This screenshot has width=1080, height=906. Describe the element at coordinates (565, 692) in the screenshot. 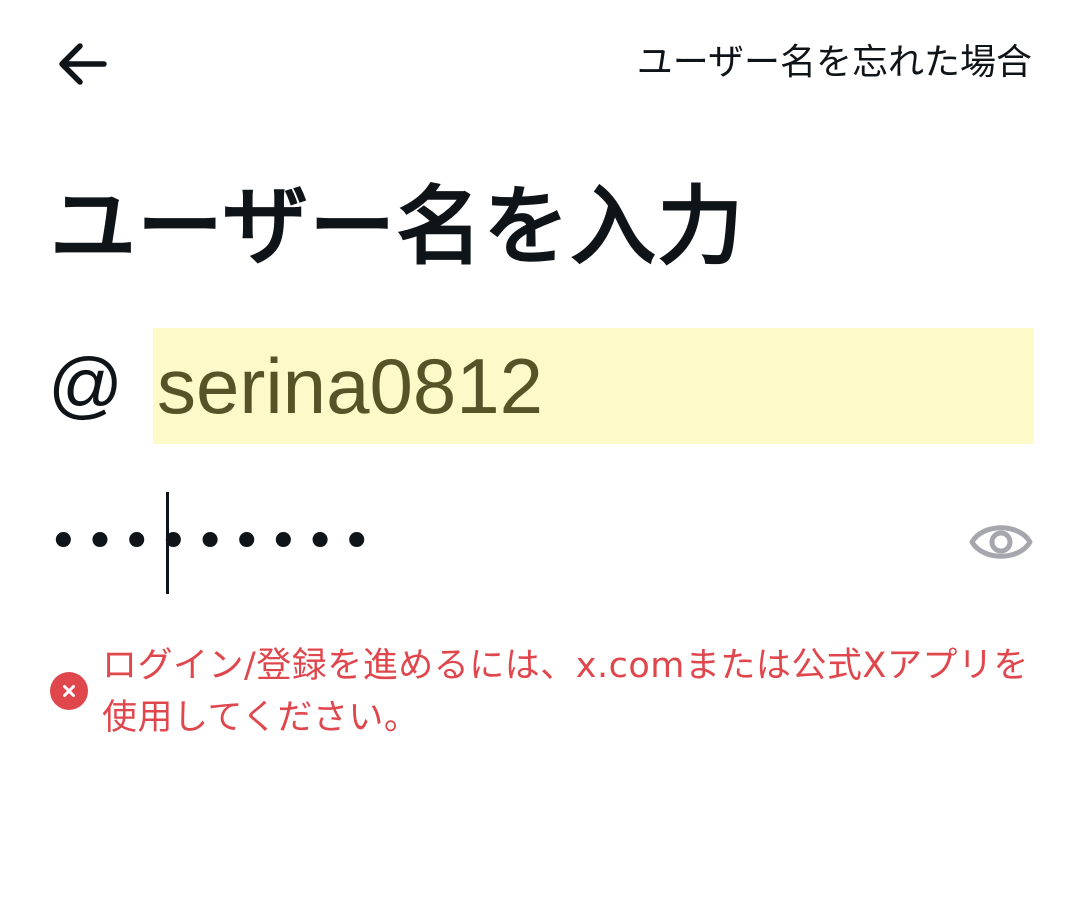

I see `error-text: ログイン/登録を進めるには、x.comまたは公式Xアプリを使用してください。` at that location.